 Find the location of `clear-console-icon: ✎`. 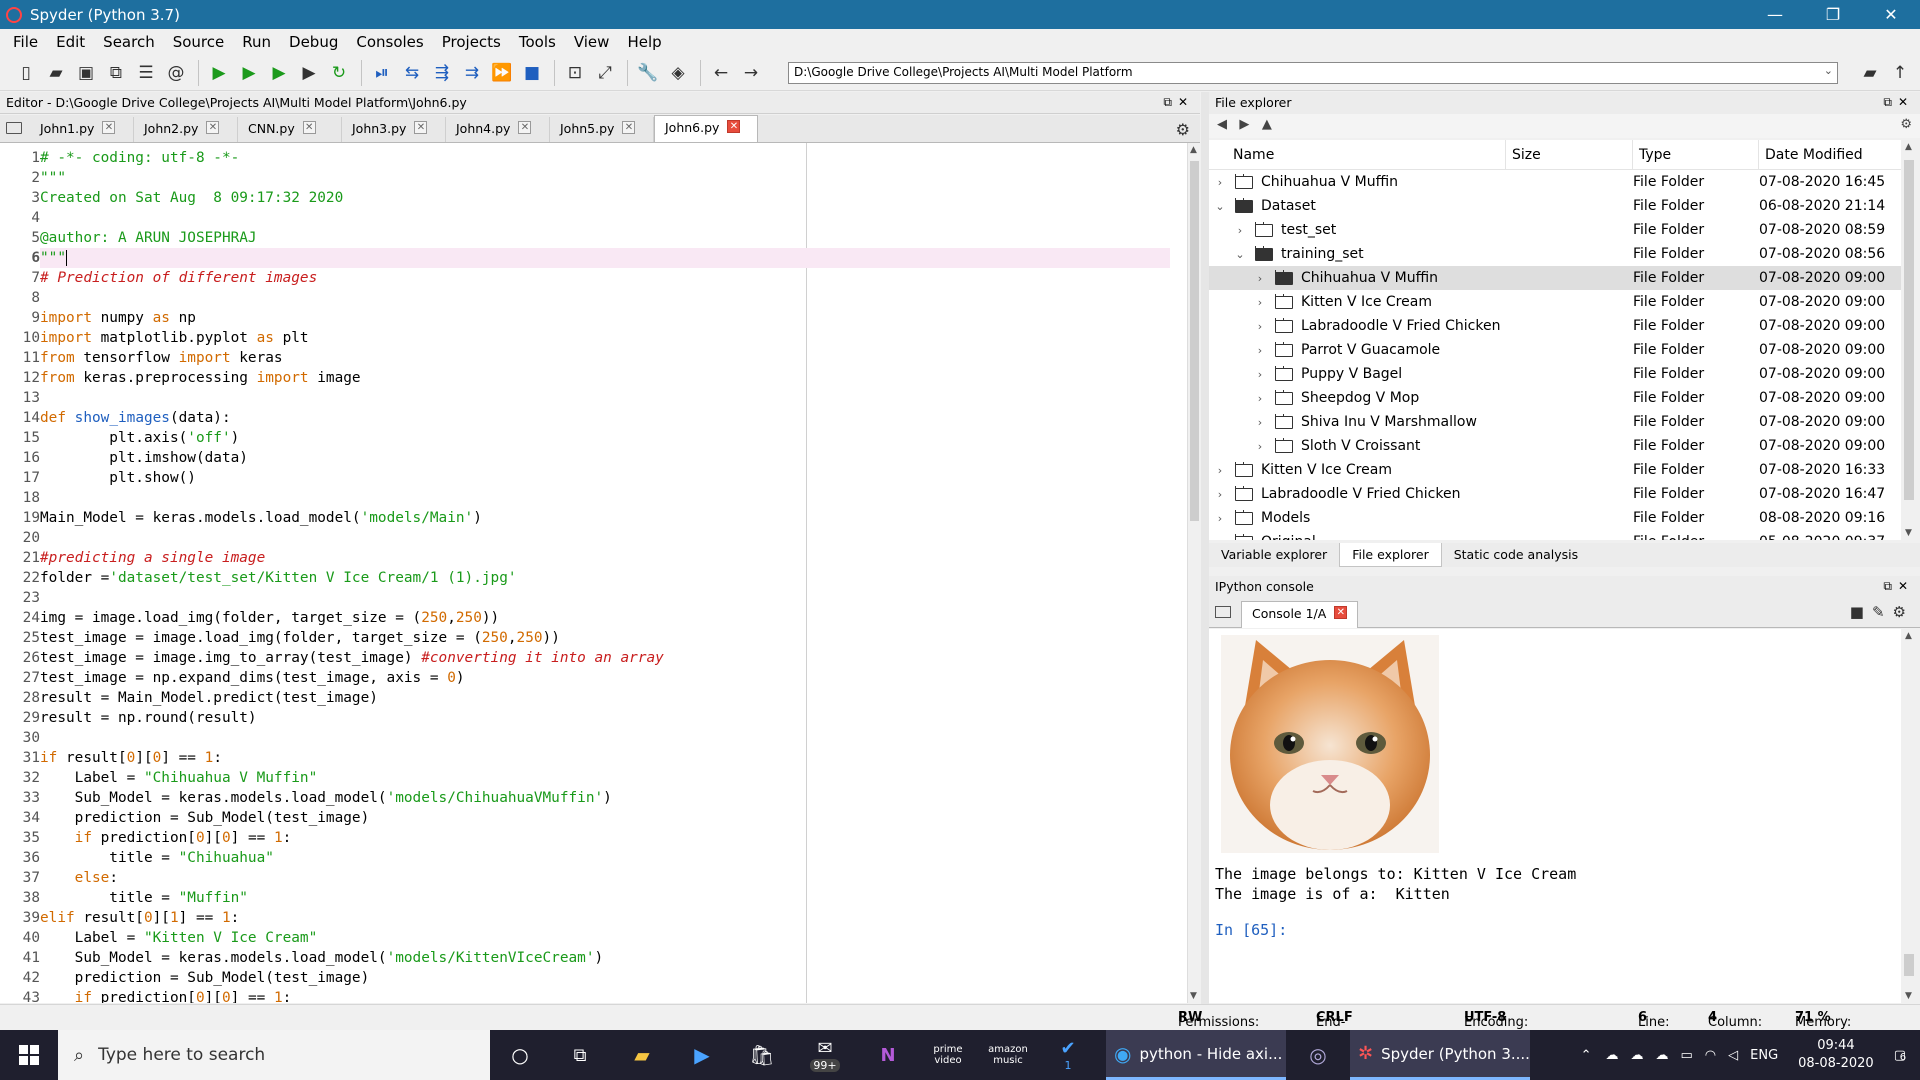

clear-console-icon: ✎ is located at coordinates (1882, 612).